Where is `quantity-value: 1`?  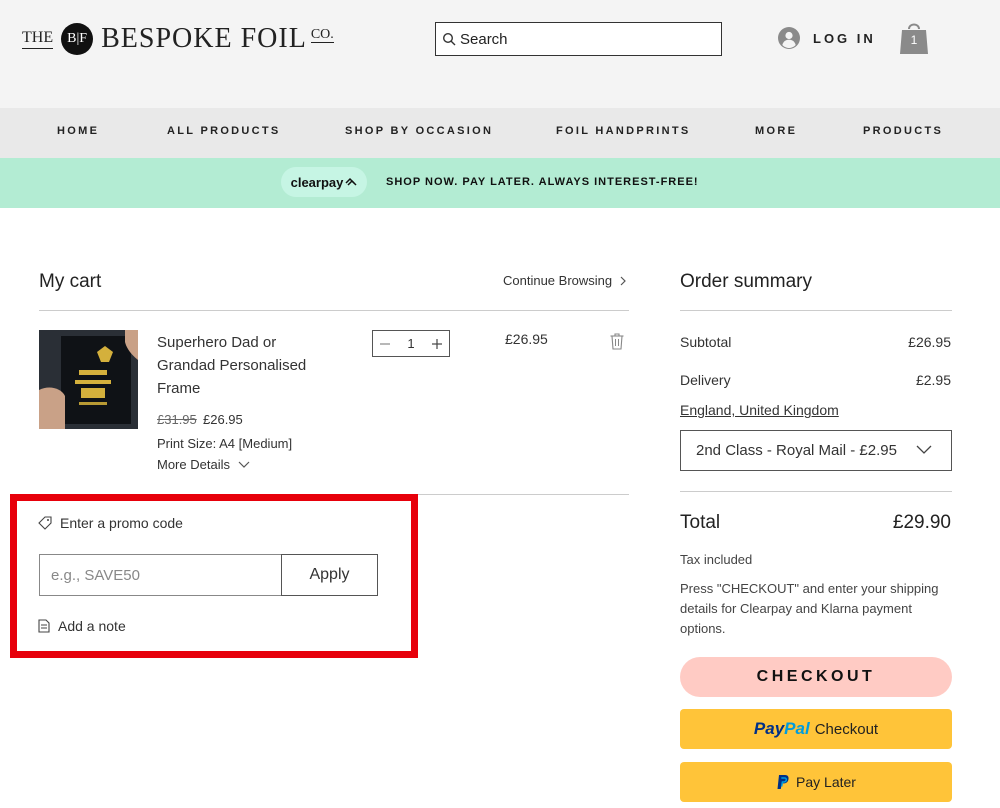 quantity-value: 1 is located at coordinates (410, 343).